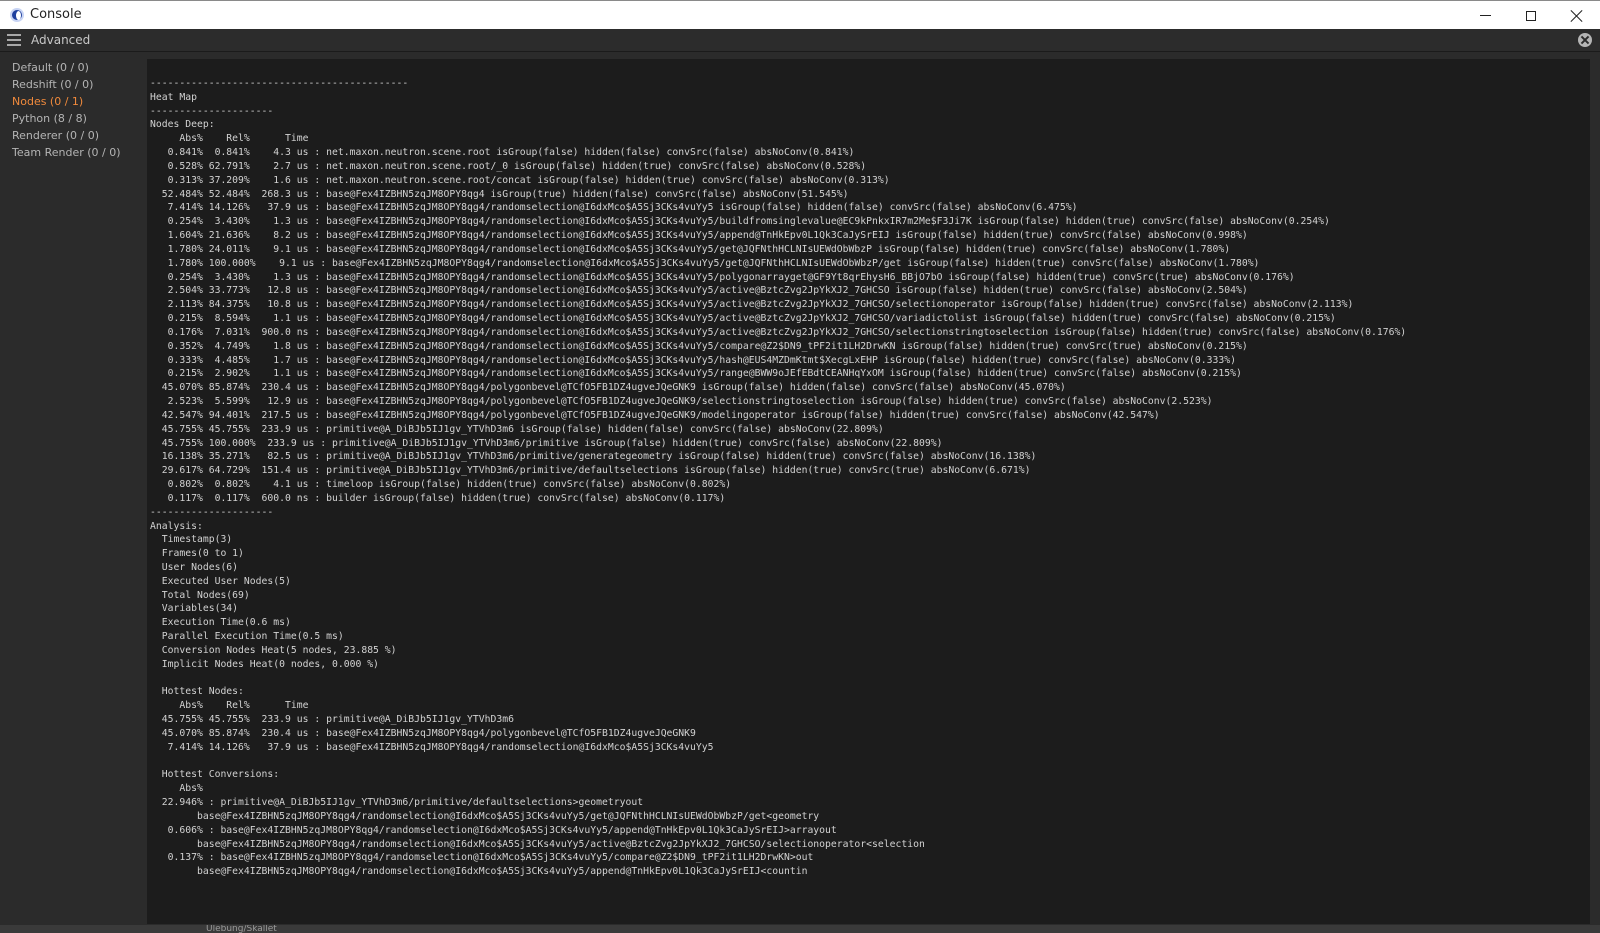 The height and width of the screenshot is (933, 1600). Describe the element at coordinates (182, 125) in the screenshot. I see `console-line: Nodes Deep:` at that location.